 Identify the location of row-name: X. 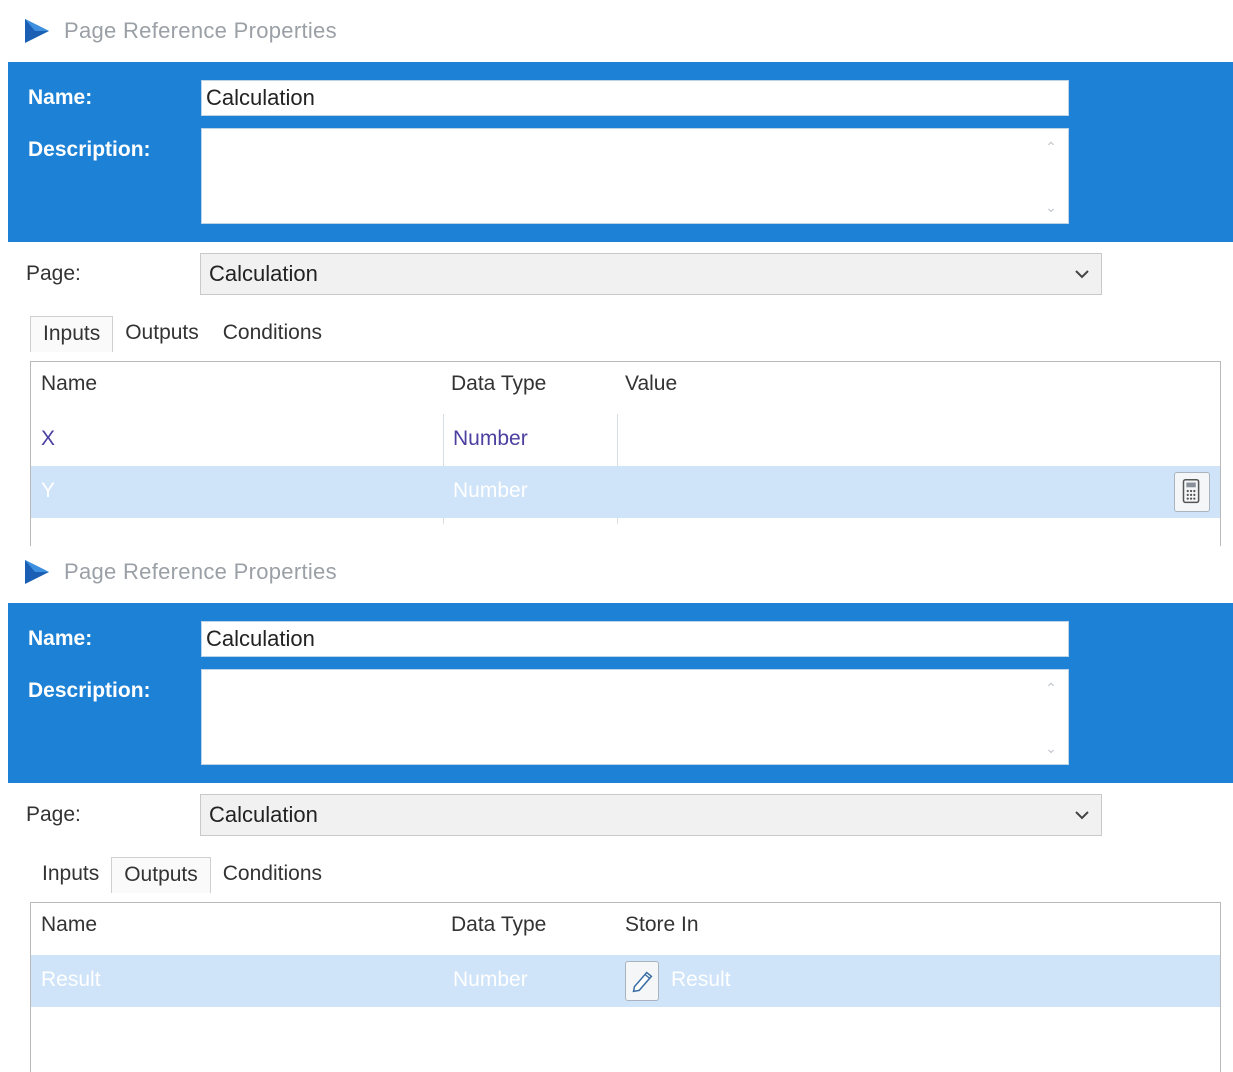
(48, 438).